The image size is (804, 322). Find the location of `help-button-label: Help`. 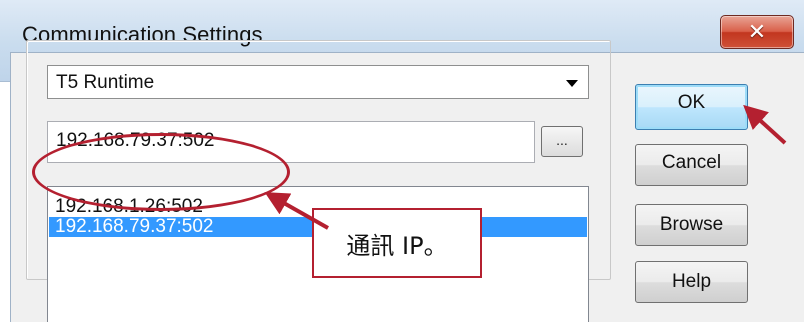

help-button-label: Help is located at coordinates (691, 281).